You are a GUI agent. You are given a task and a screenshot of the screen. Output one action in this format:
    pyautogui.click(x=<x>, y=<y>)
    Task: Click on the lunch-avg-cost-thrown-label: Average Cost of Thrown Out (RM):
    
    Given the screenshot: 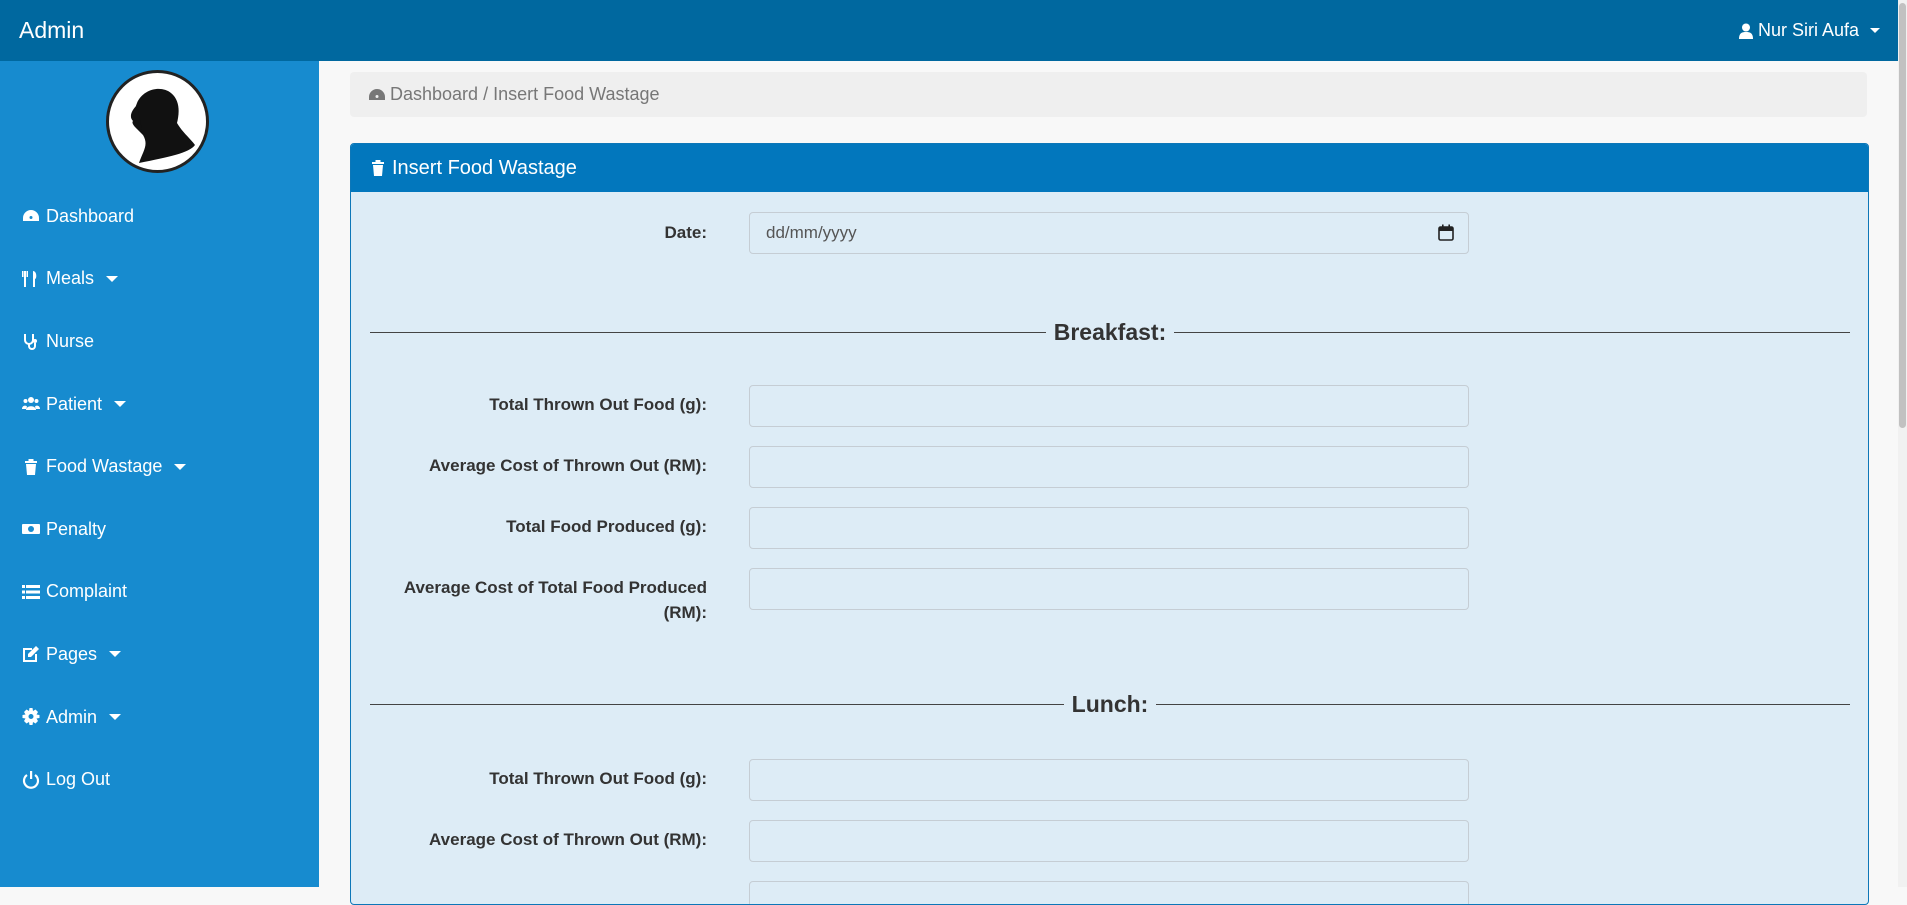 What is the action you would take?
    pyautogui.click(x=568, y=839)
    